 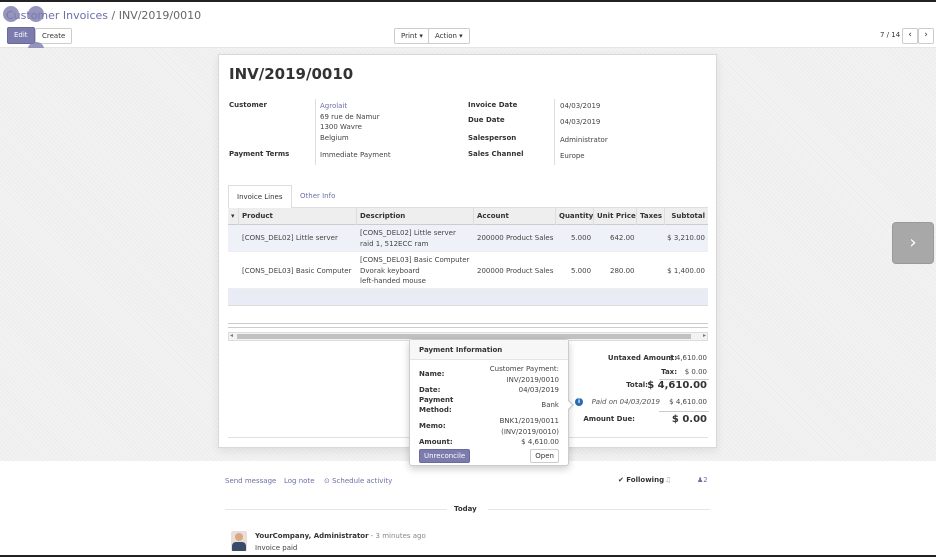 I want to click on customer-address-line: Belgium, so click(x=334, y=137).